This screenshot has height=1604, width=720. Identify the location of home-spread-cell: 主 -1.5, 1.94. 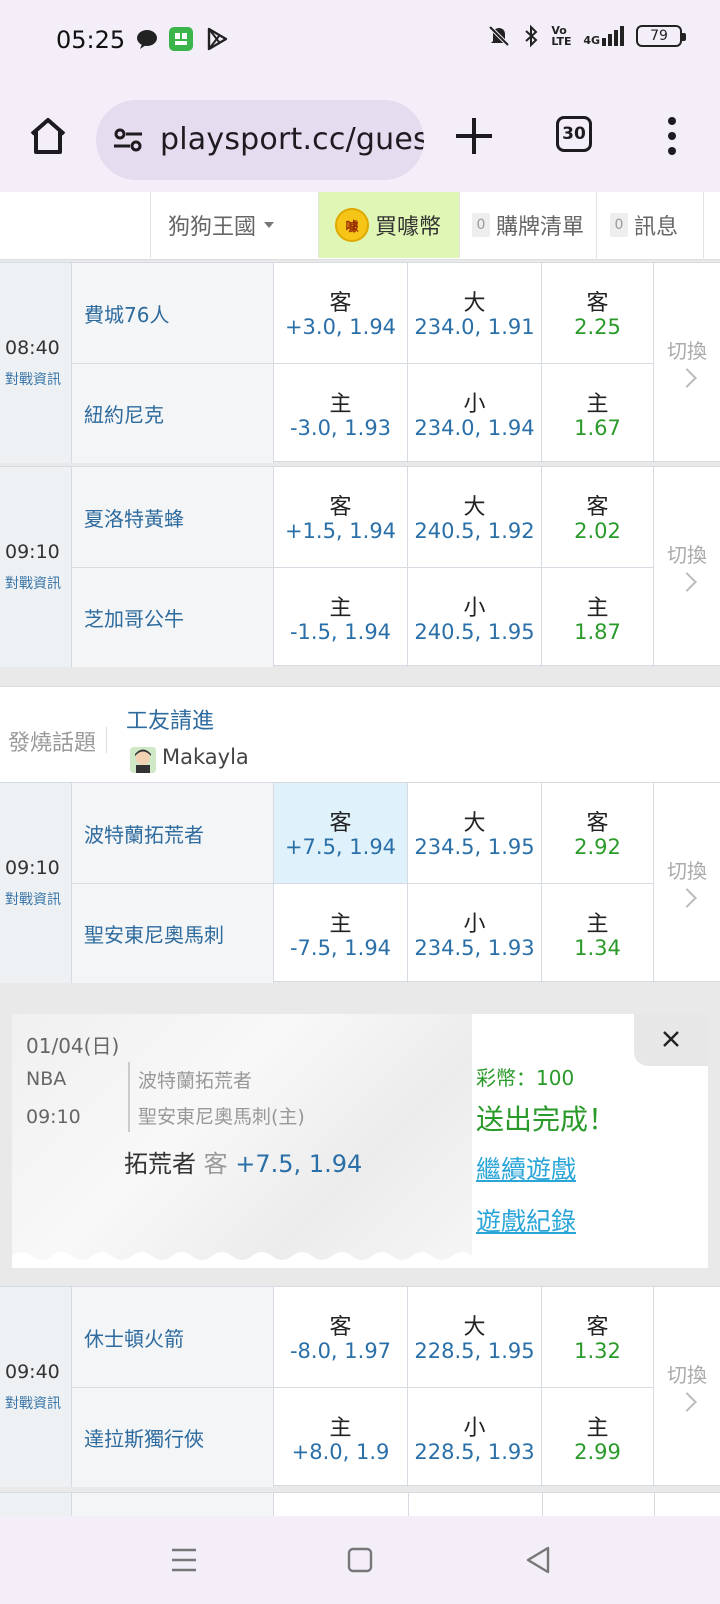
(341, 617).